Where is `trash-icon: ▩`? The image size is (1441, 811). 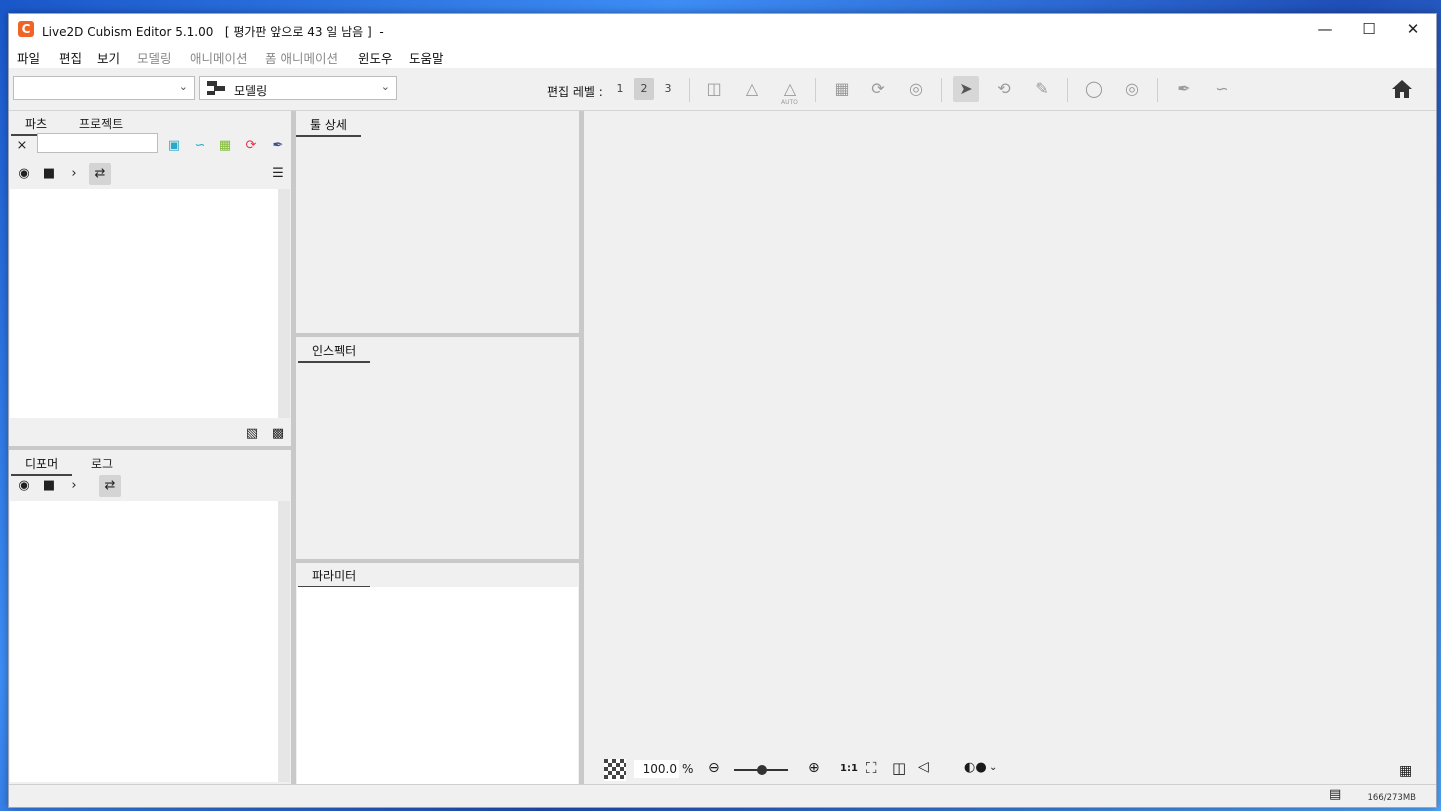
trash-icon: ▩ is located at coordinates (278, 434).